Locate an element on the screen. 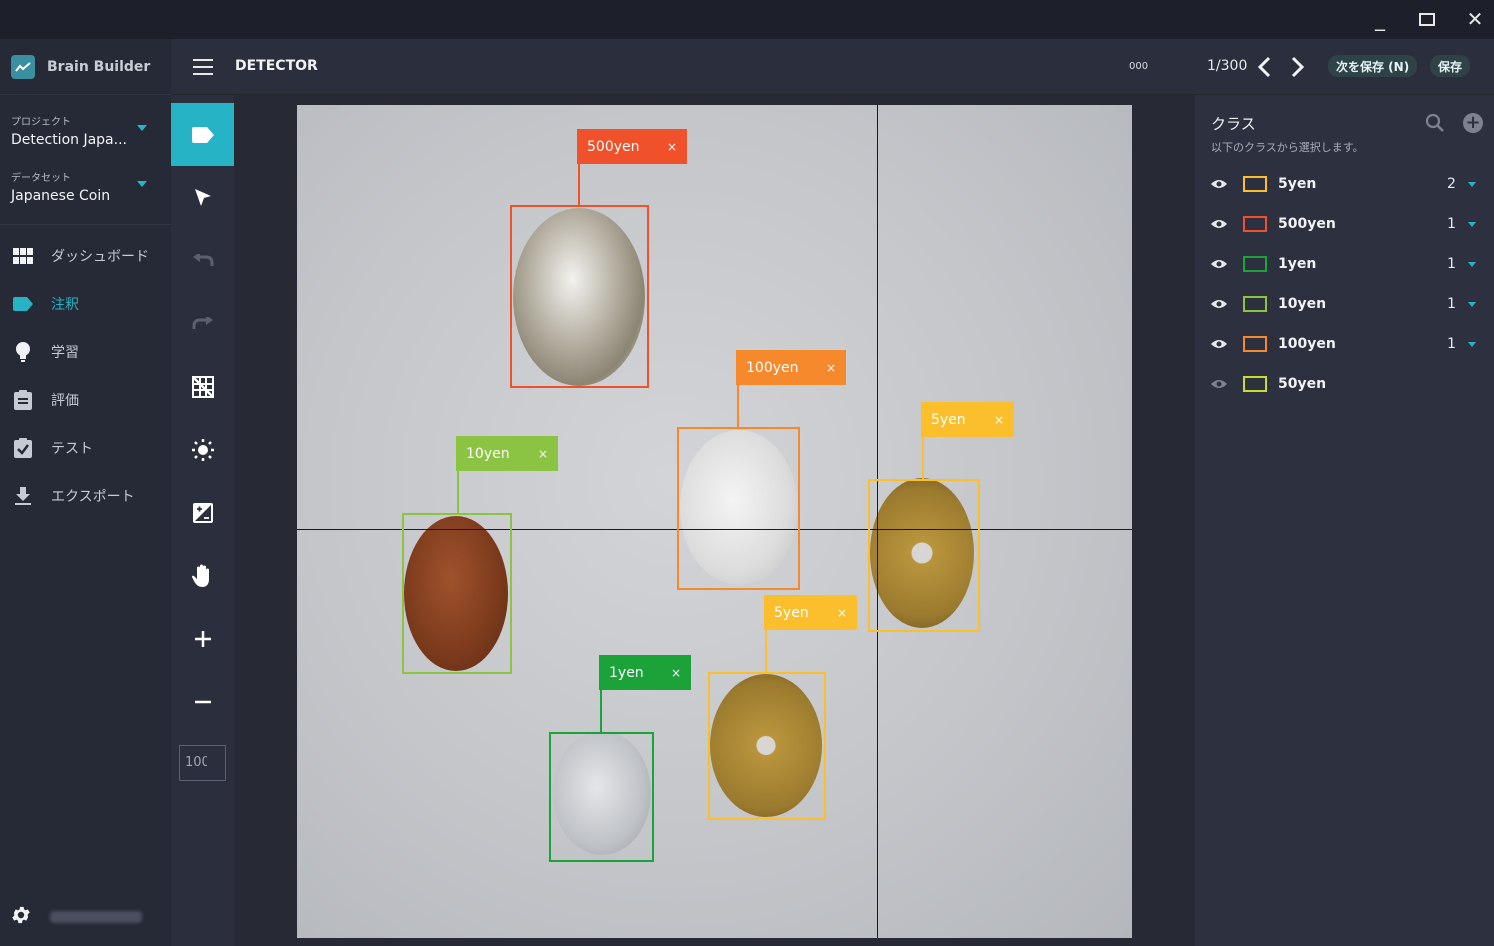 The image size is (1494, 946). nav-test: テスト is located at coordinates (85, 448).